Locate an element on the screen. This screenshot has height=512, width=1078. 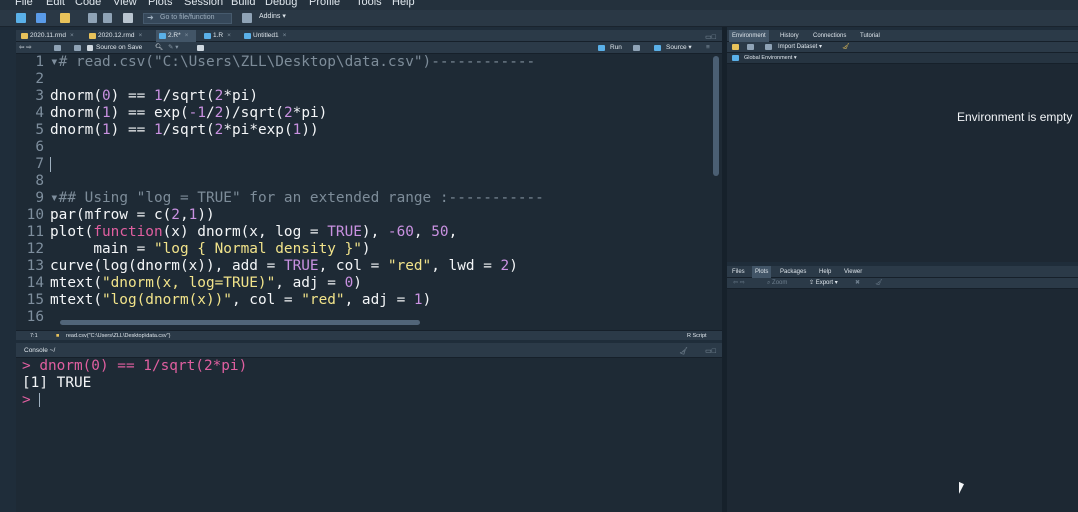
code-line: 10 par(mfrow = c(2,1)) is located at coordinates (120, 215).